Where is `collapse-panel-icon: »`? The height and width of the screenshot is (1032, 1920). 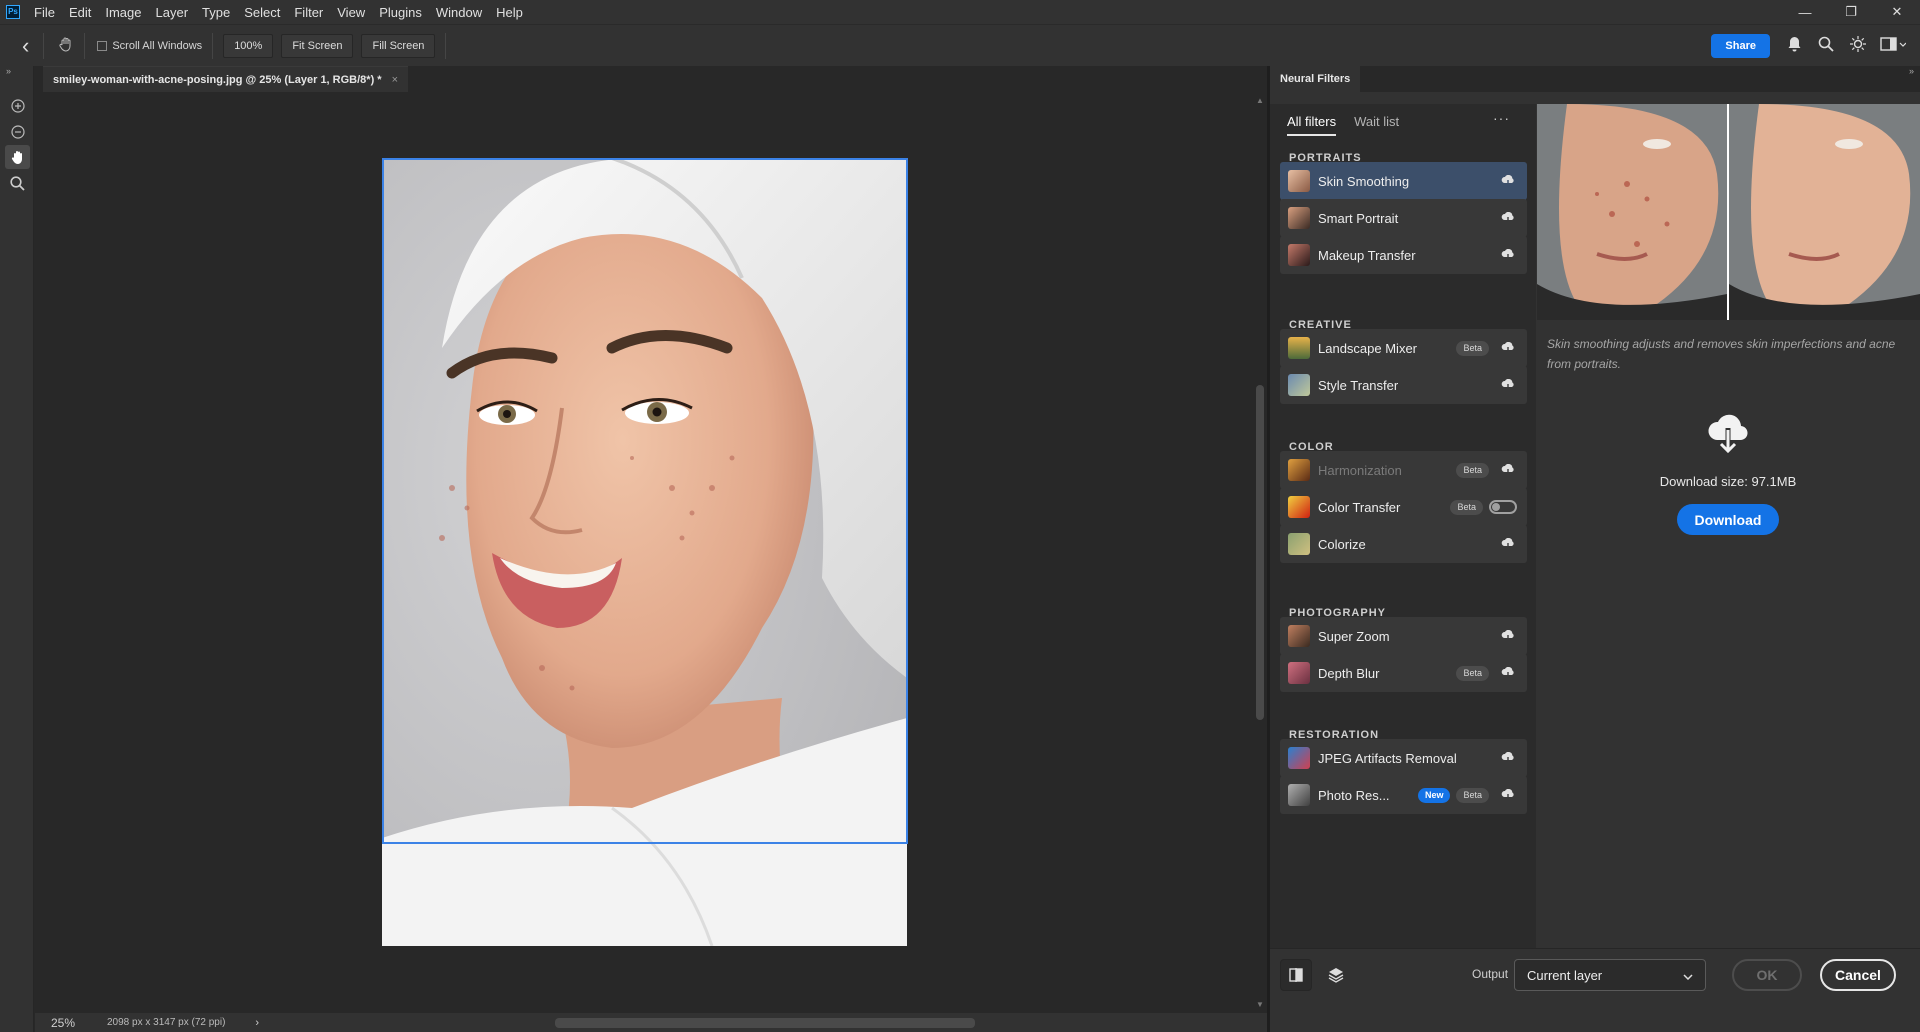 collapse-panel-icon: » is located at coordinates (1911, 71).